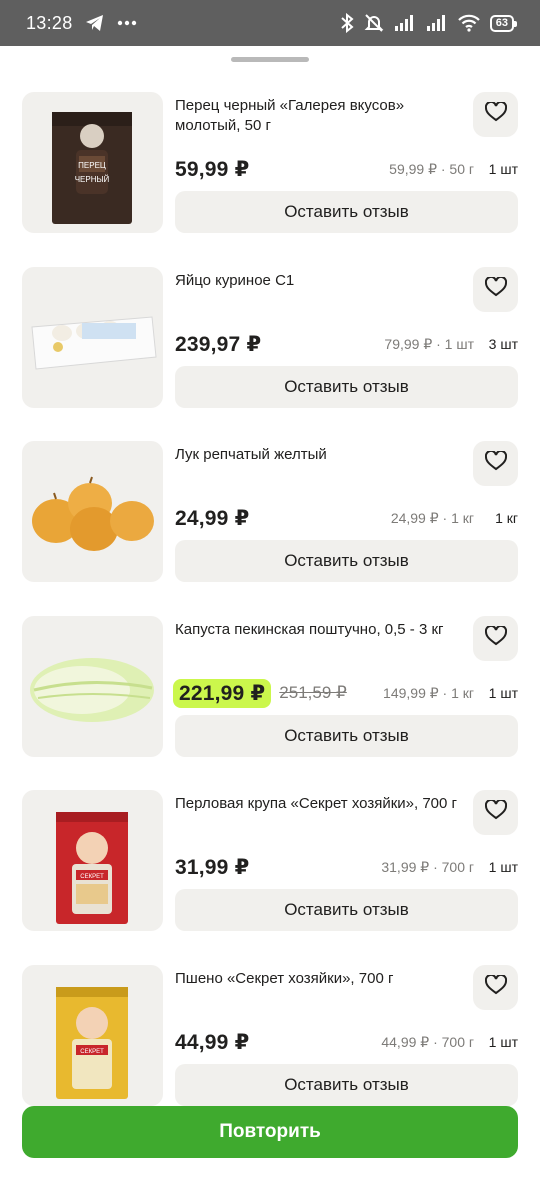  I want to click on bell-muted-icon, so click(374, 23).